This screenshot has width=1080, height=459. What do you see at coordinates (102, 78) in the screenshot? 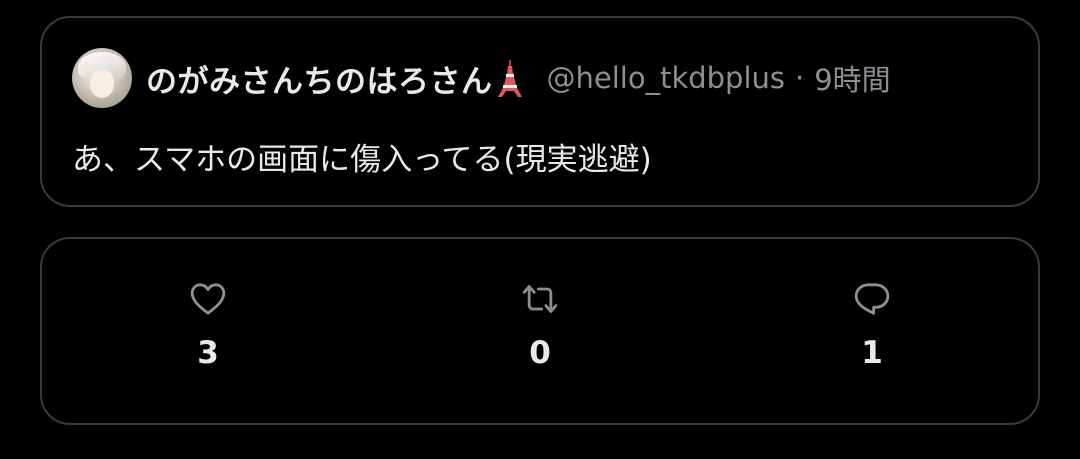
I see `avatar` at bounding box center [102, 78].